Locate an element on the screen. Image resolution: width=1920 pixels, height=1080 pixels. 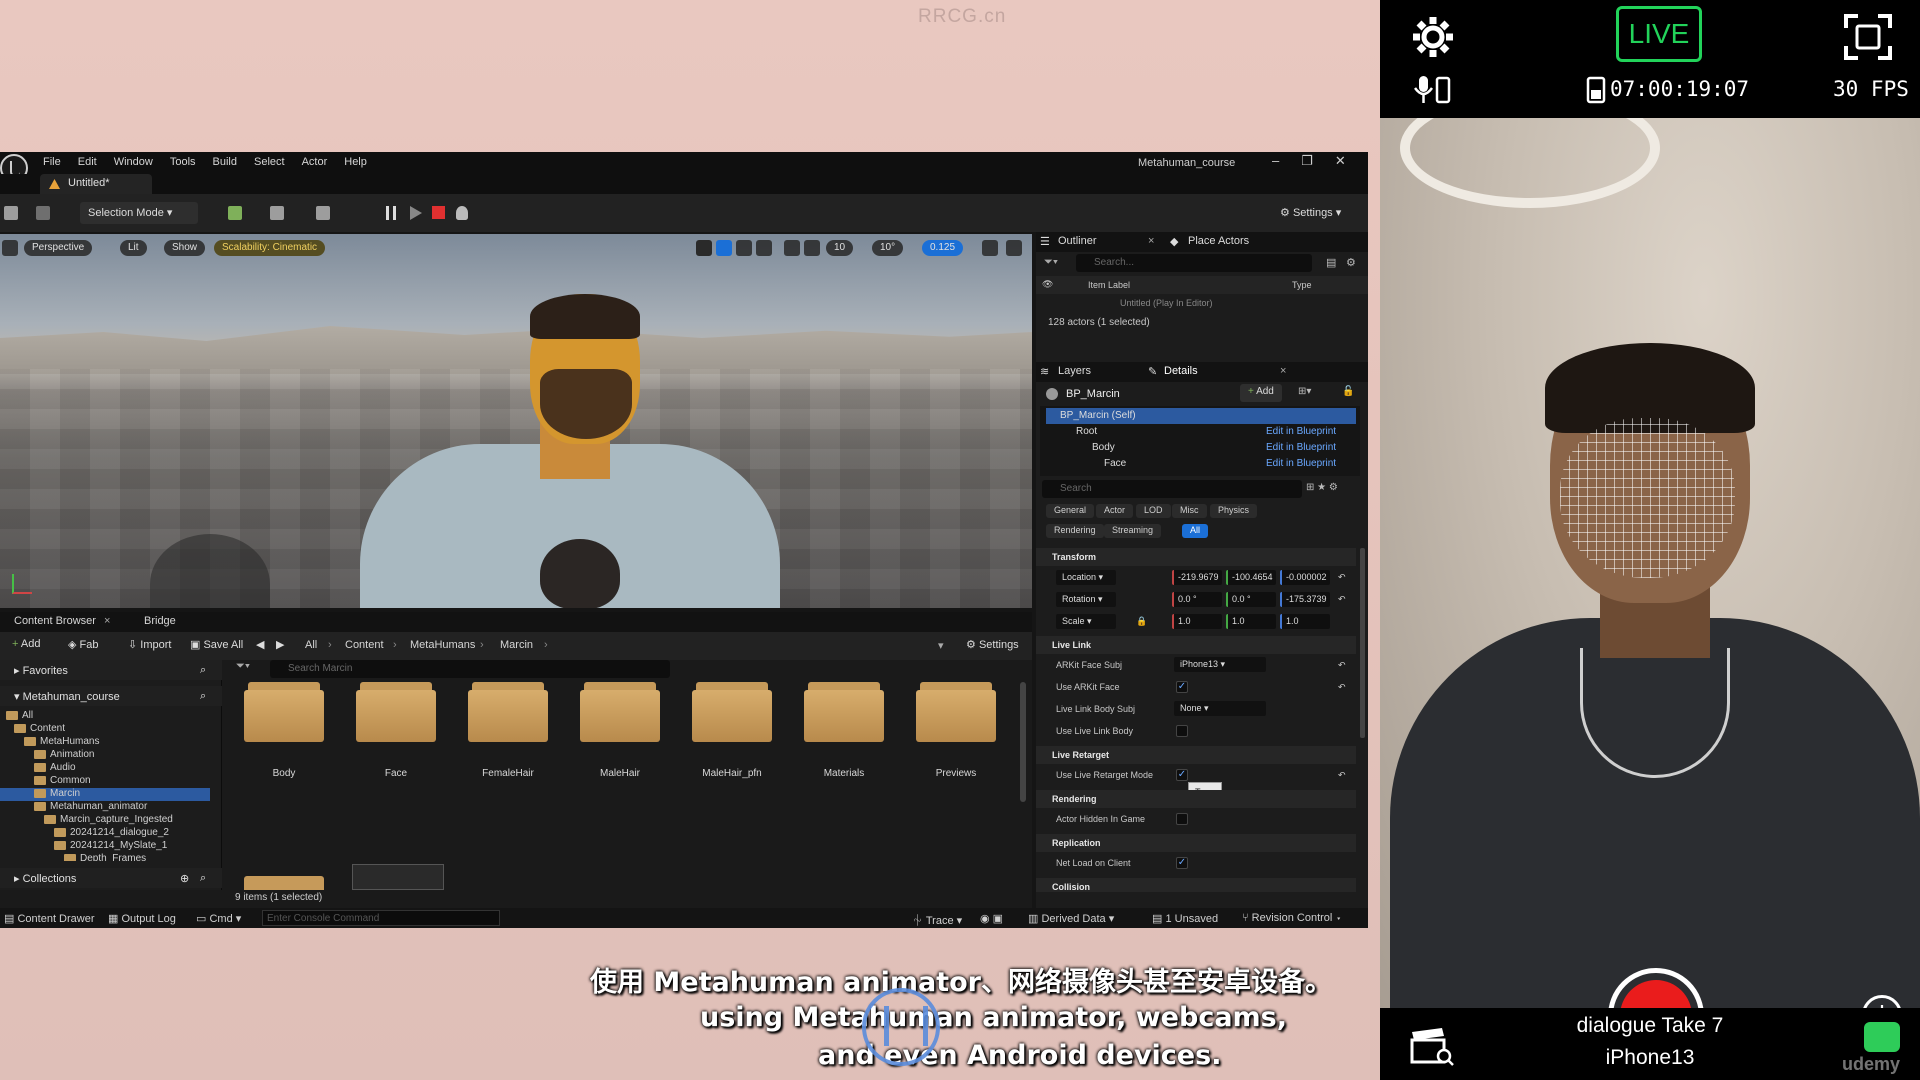
record-trace-icon: ◉ ▣ is located at coordinates (991, 918).